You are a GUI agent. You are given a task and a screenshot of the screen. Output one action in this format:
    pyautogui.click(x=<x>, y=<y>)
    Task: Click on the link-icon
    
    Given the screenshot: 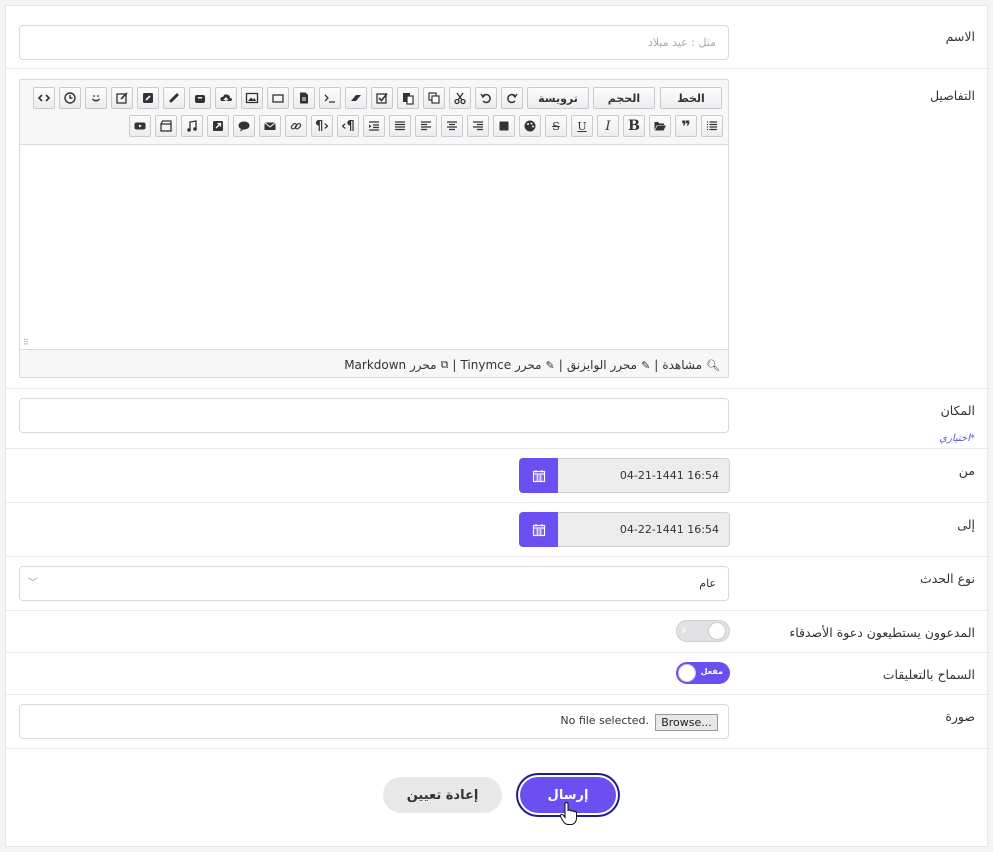 What is the action you would take?
    pyautogui.click(x=174, y=98)
    